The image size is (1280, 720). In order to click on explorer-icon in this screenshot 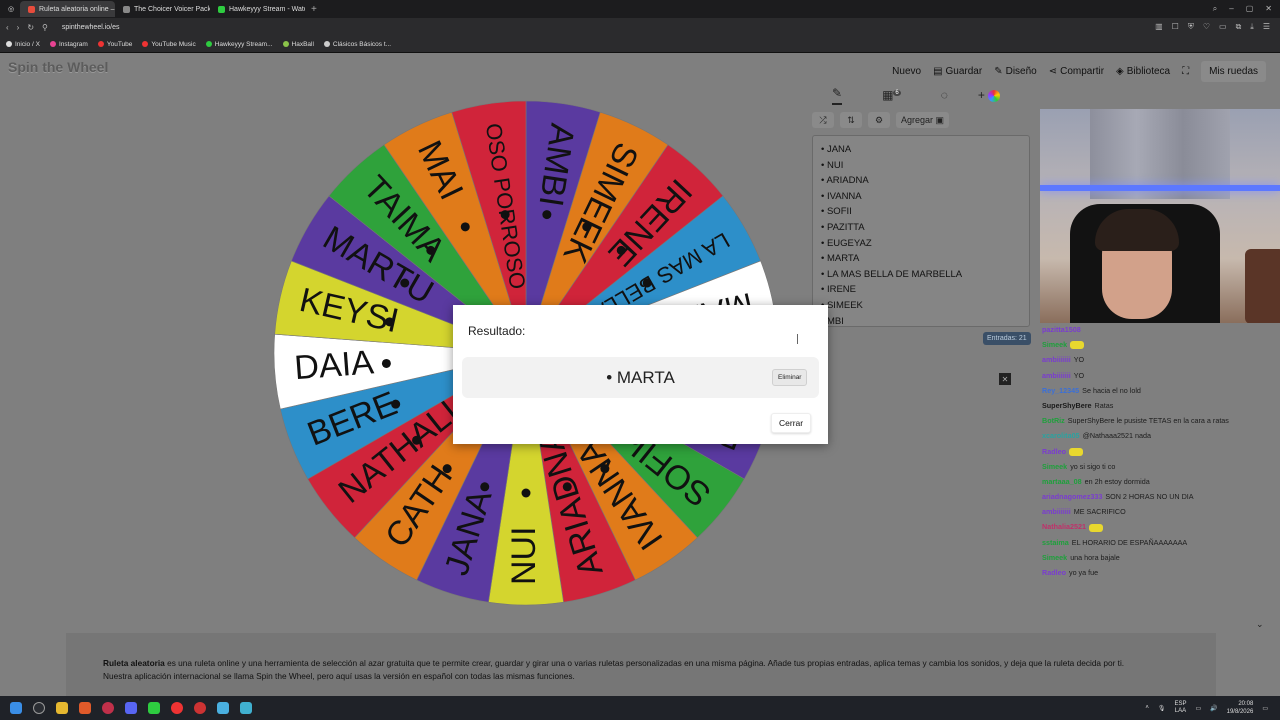, I will do `click(62, 708)`.